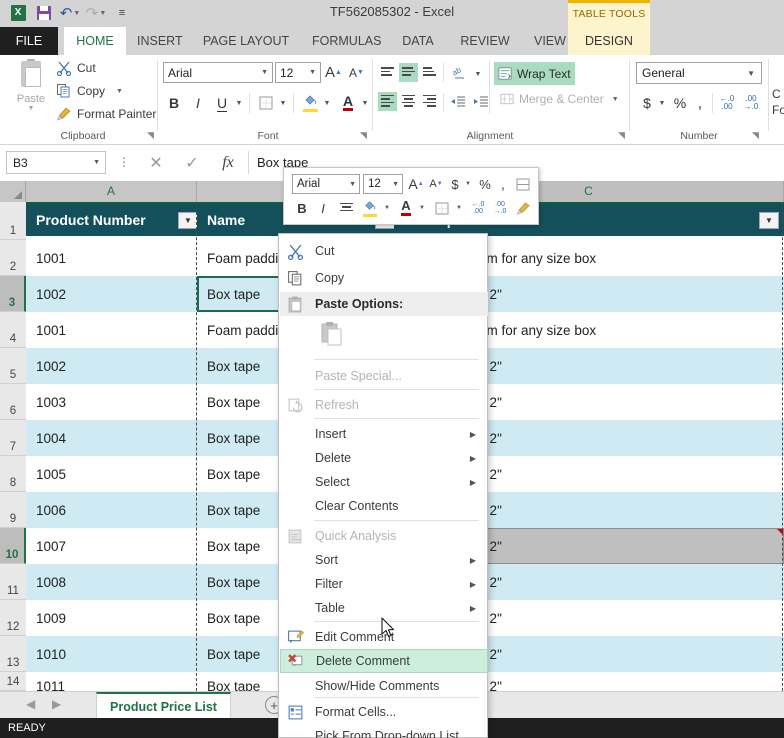  What do you see at coordinates (56, 704) in the screenshot?
I see `next-sheet-button: ▶` at bounding box center [56, 704].